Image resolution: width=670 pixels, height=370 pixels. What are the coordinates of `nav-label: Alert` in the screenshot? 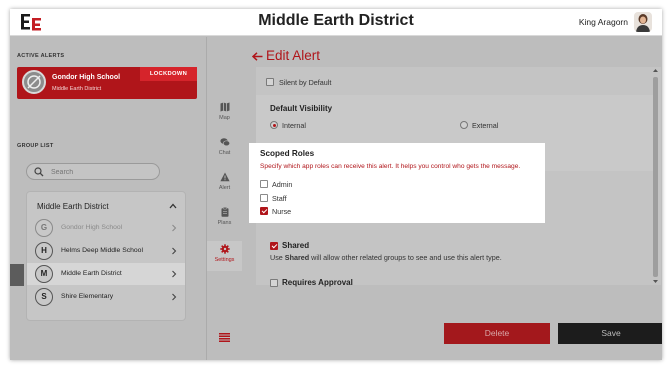 It's located at (224, 188).